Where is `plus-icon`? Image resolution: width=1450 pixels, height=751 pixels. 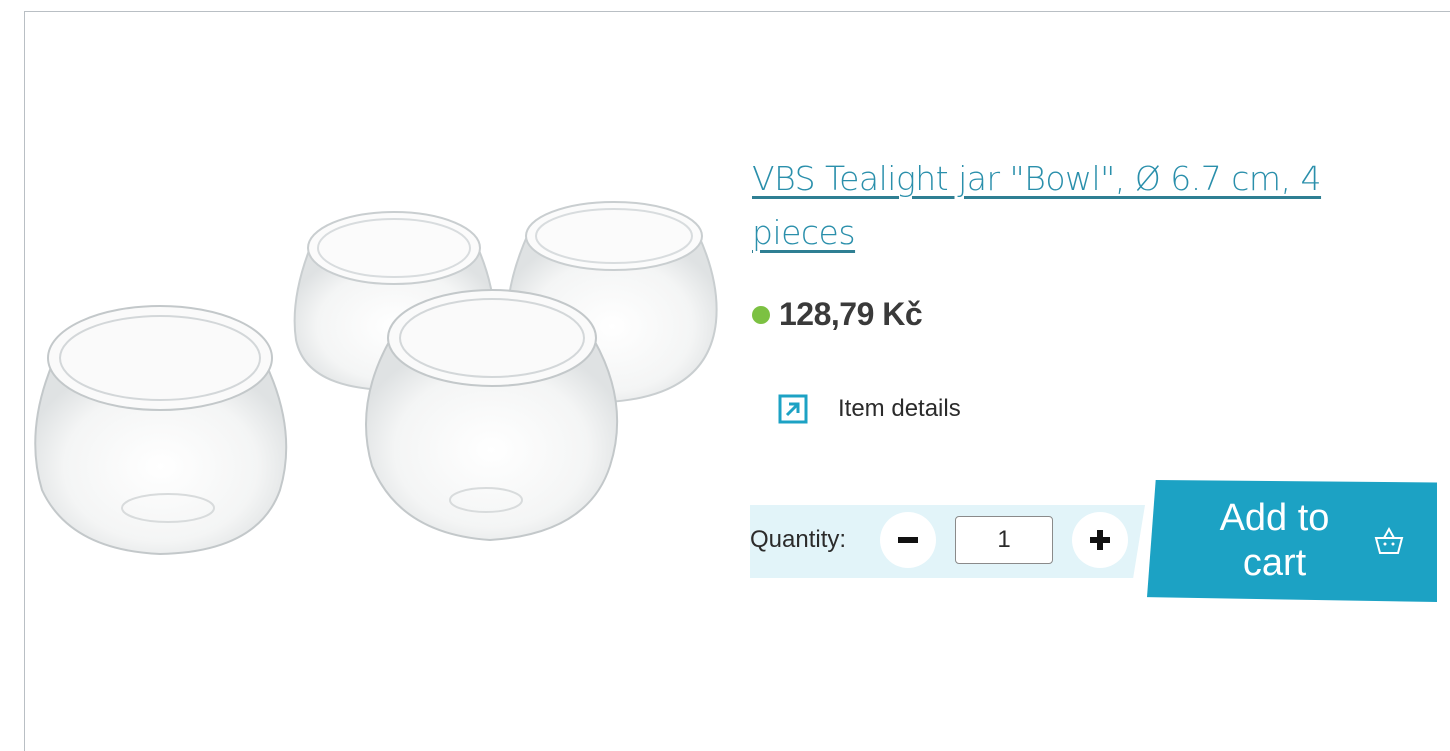 plus-icon is located at coordinates (1100, 540).